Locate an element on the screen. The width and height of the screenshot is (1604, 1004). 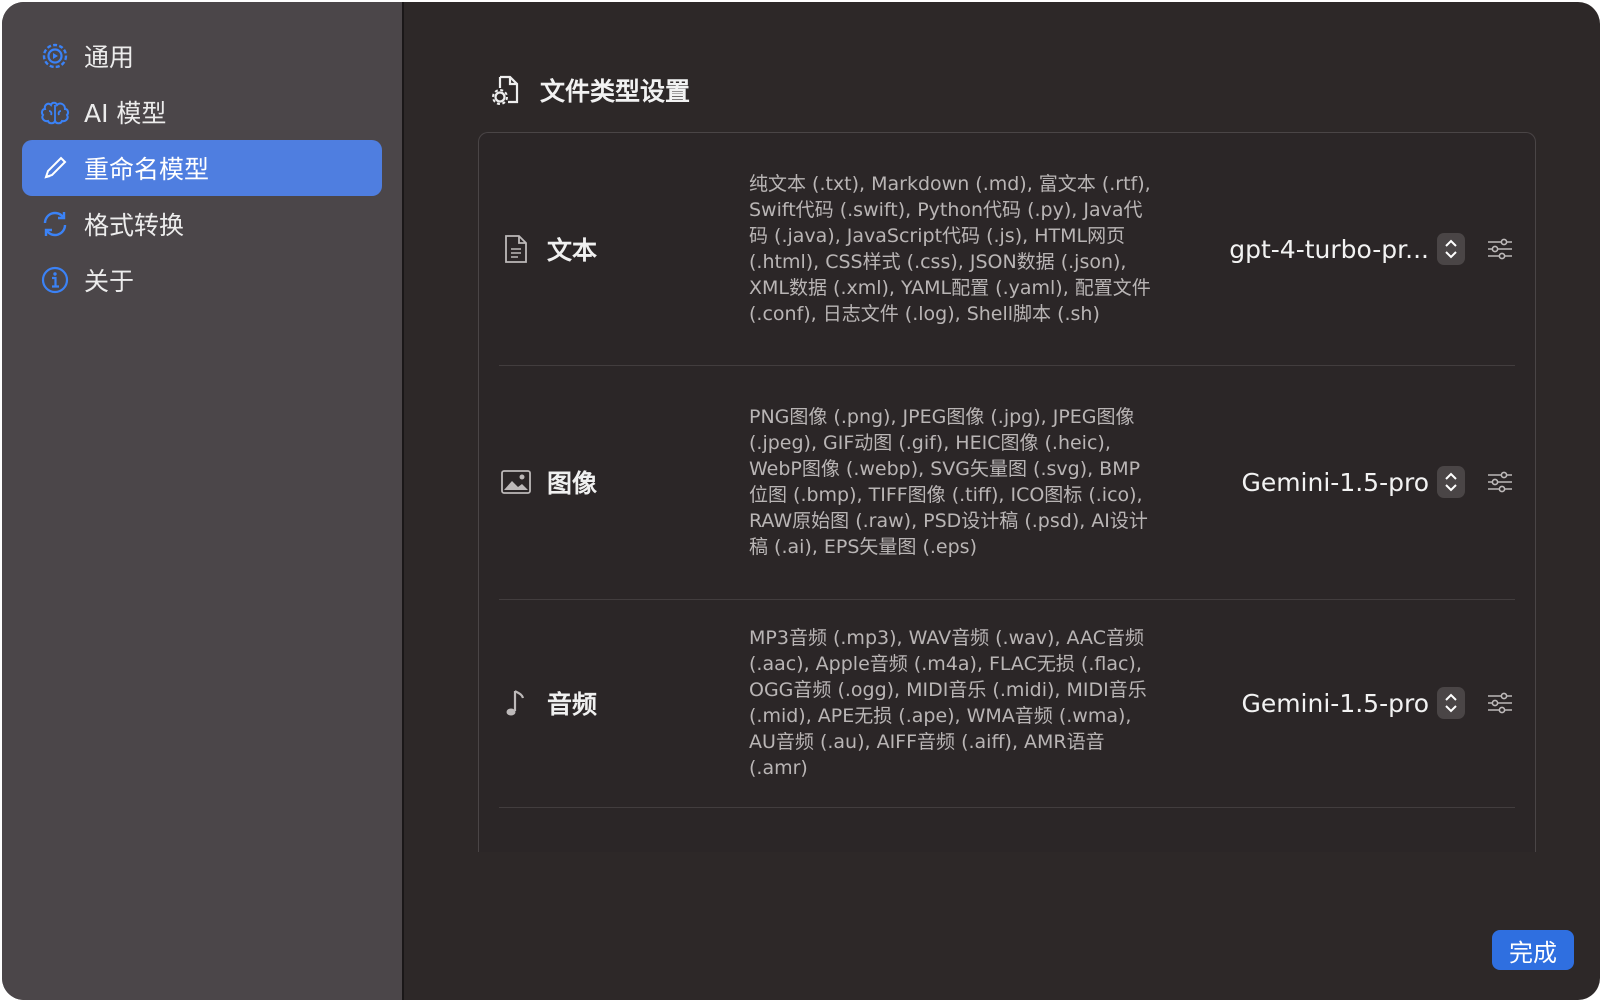
sidebar-item-about: 关于 is located at coordinates (202, 280).